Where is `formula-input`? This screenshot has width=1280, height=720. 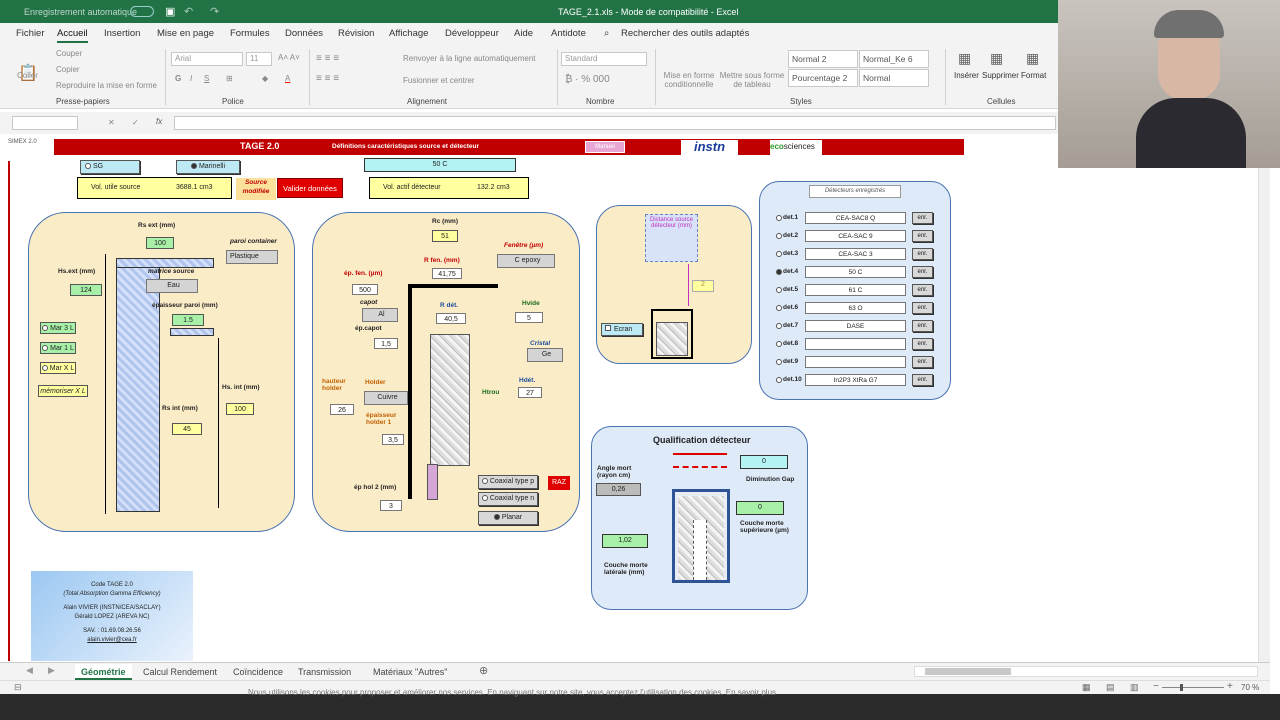
formula-input is located at coordinates (615, 123).